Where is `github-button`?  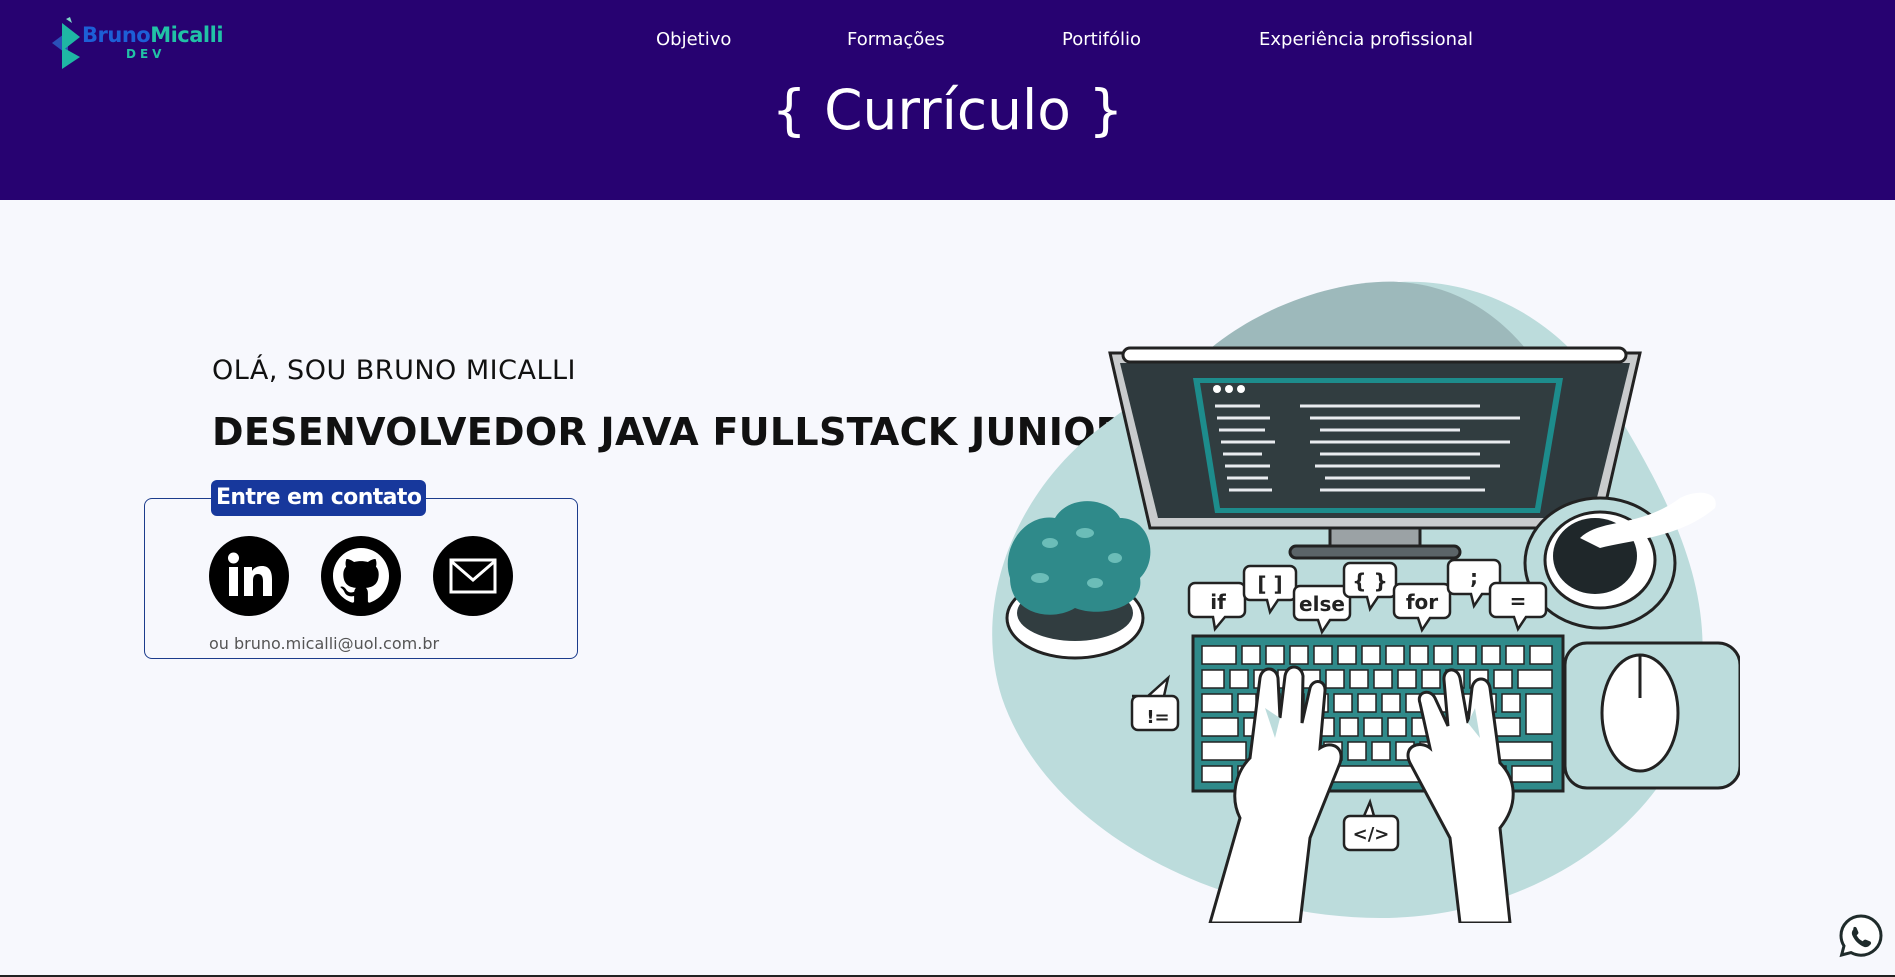 github-button is located at coordinates (361, 576).